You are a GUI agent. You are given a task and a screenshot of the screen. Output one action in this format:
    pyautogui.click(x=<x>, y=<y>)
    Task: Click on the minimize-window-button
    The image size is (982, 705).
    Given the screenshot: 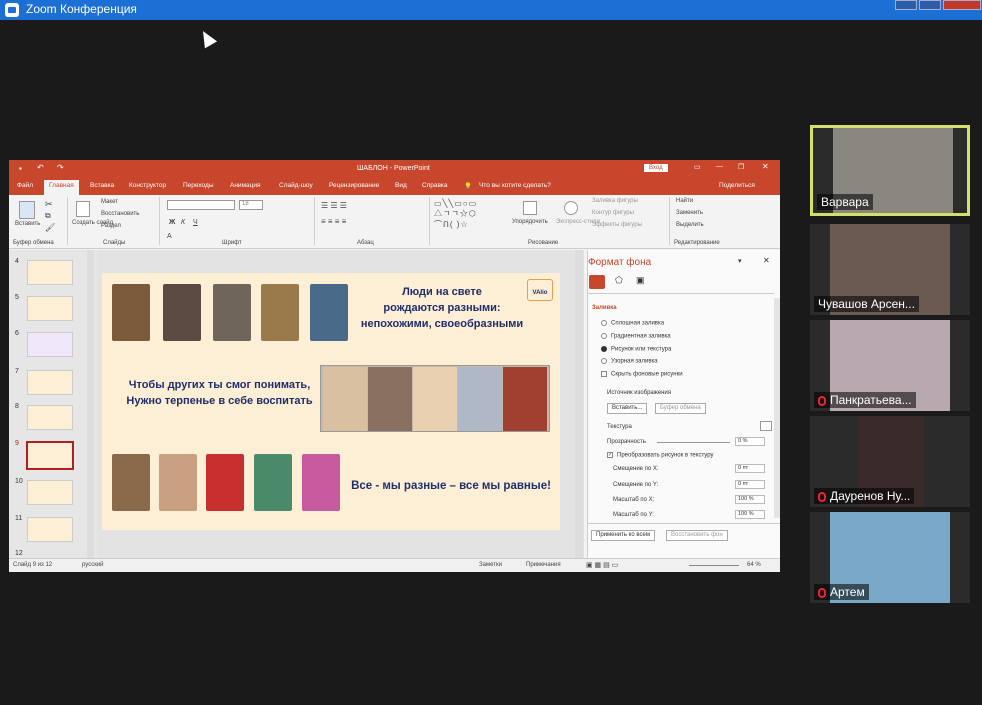 What is the action you would take?
    pyautogui.click(x=906, y=5)
    